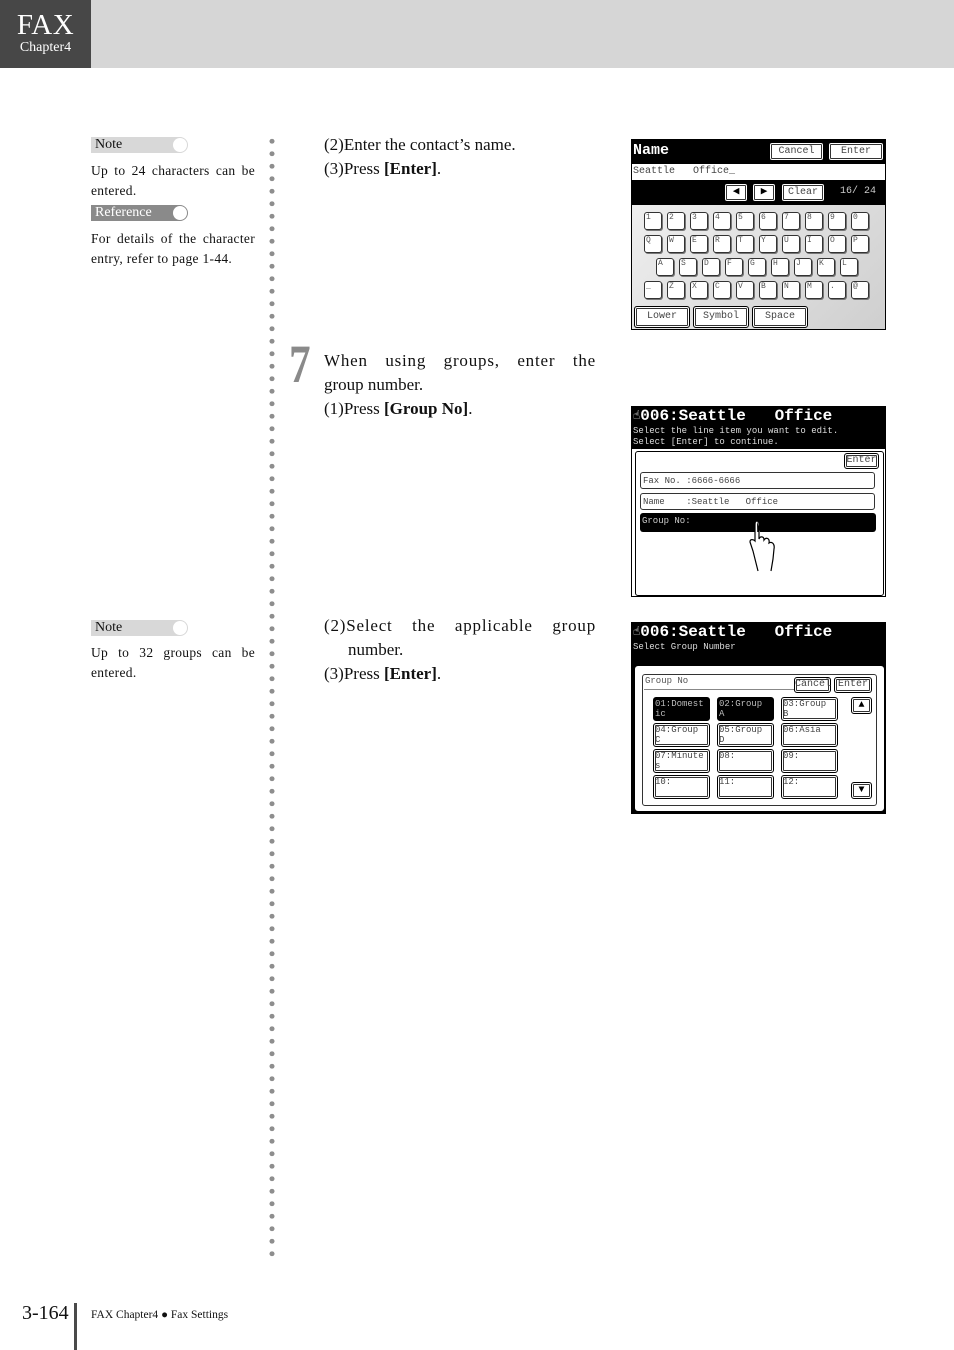 Image resolution: width=954 pixels, height=1350 pixels. I want to click on step-text: When using groups, enter the, so click(460, 360).